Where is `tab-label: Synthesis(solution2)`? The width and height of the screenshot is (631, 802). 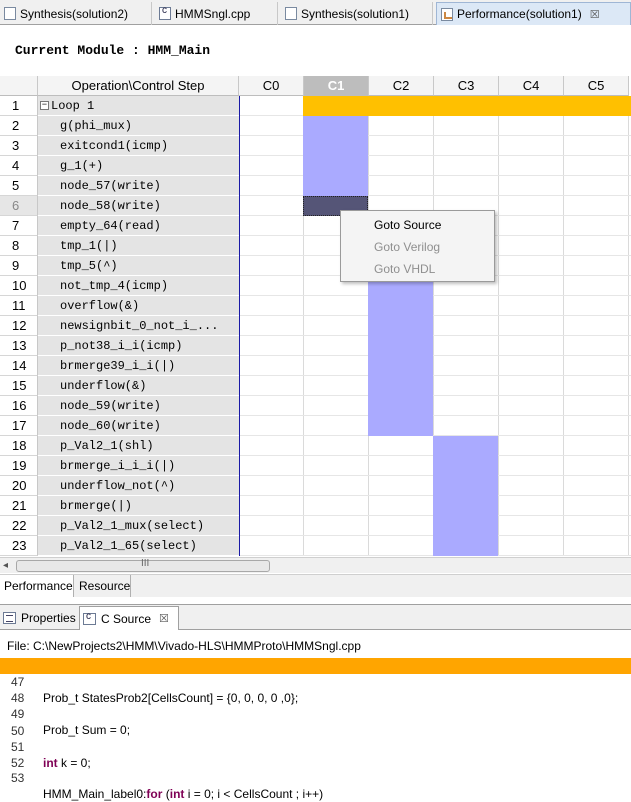
tab-label: Synthesis(solution2) is located at coordinates (74, 13).